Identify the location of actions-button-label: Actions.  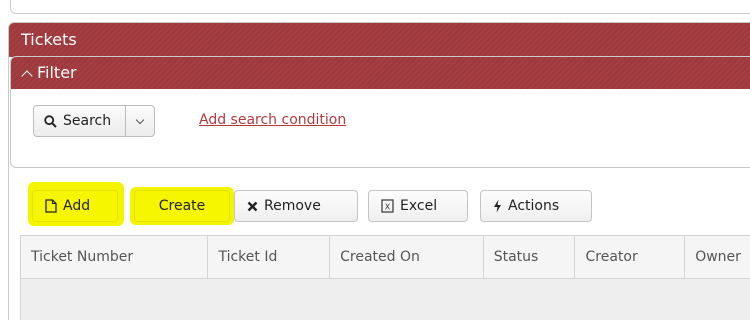
(534, 206).